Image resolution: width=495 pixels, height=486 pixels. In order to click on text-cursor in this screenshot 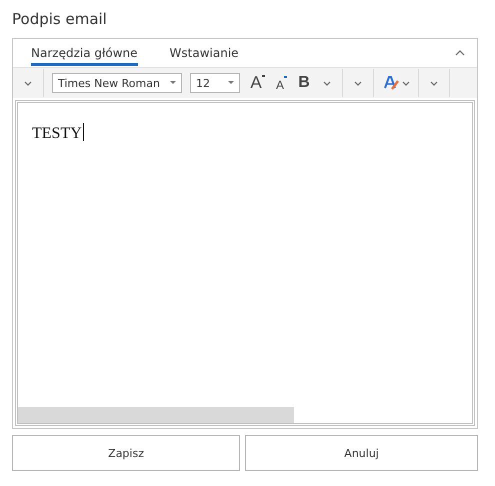, I will do `click(83, 132)`.